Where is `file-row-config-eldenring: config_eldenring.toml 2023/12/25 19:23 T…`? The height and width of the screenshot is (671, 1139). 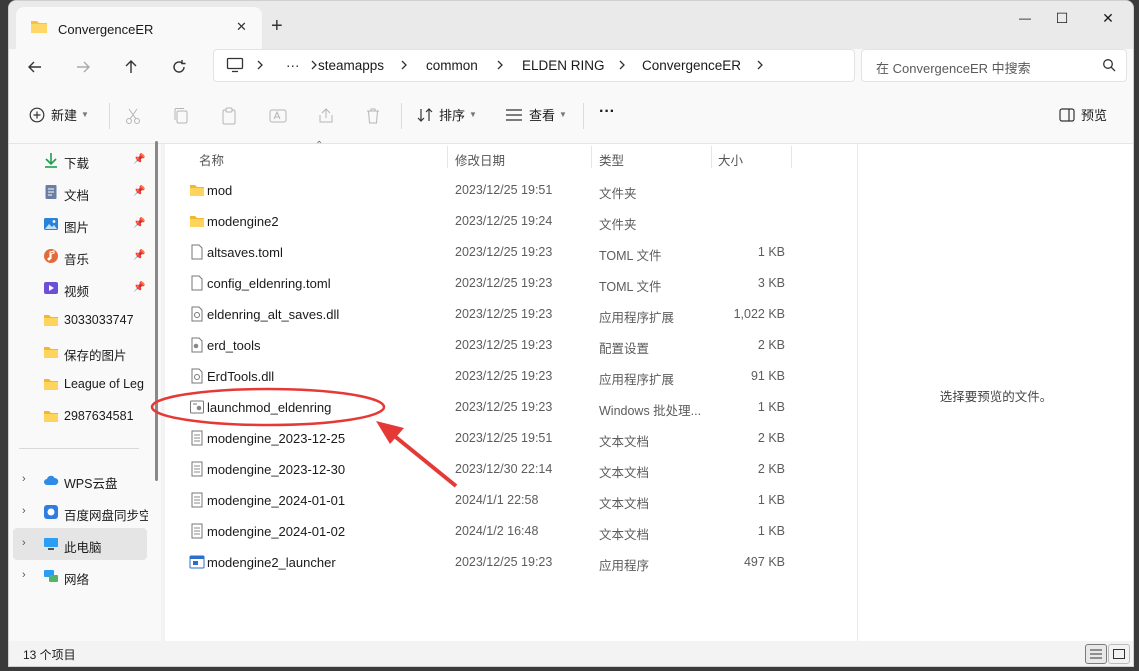 file-row-config-eldenring: config_eldenring.toml 2023/12/25 19:23 T… is located at coordinates (511, 283).